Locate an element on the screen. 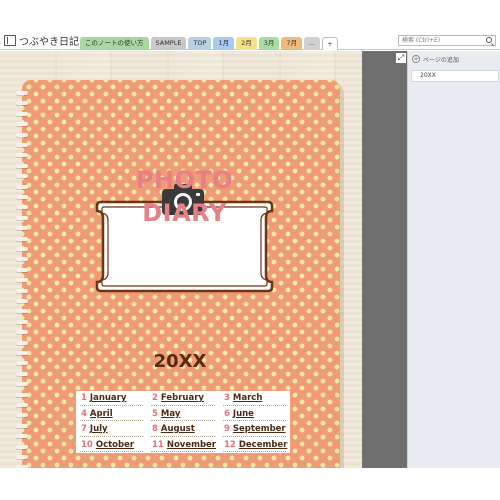 The image size is (500, 500). month-link-march: 3 March is located at coordinates (254, 399).